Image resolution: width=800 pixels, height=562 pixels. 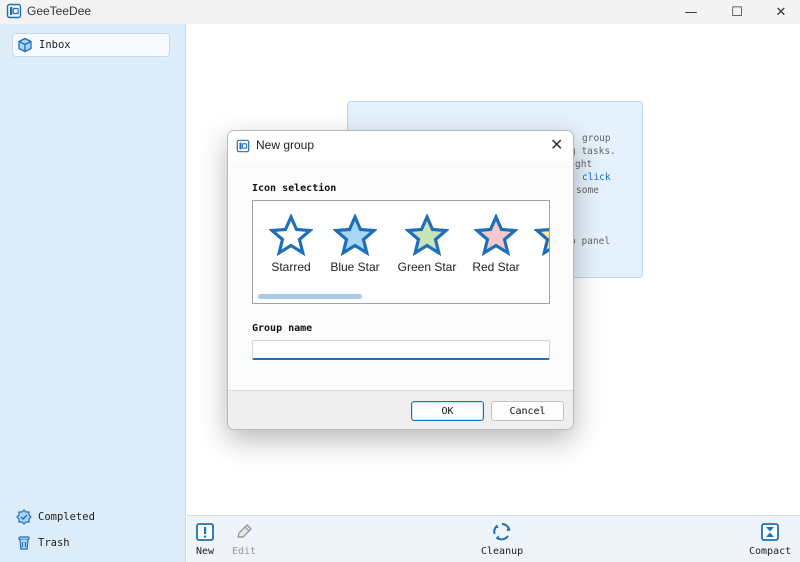 I want to click on completed-badge-icon, so click(x=24, y=517).